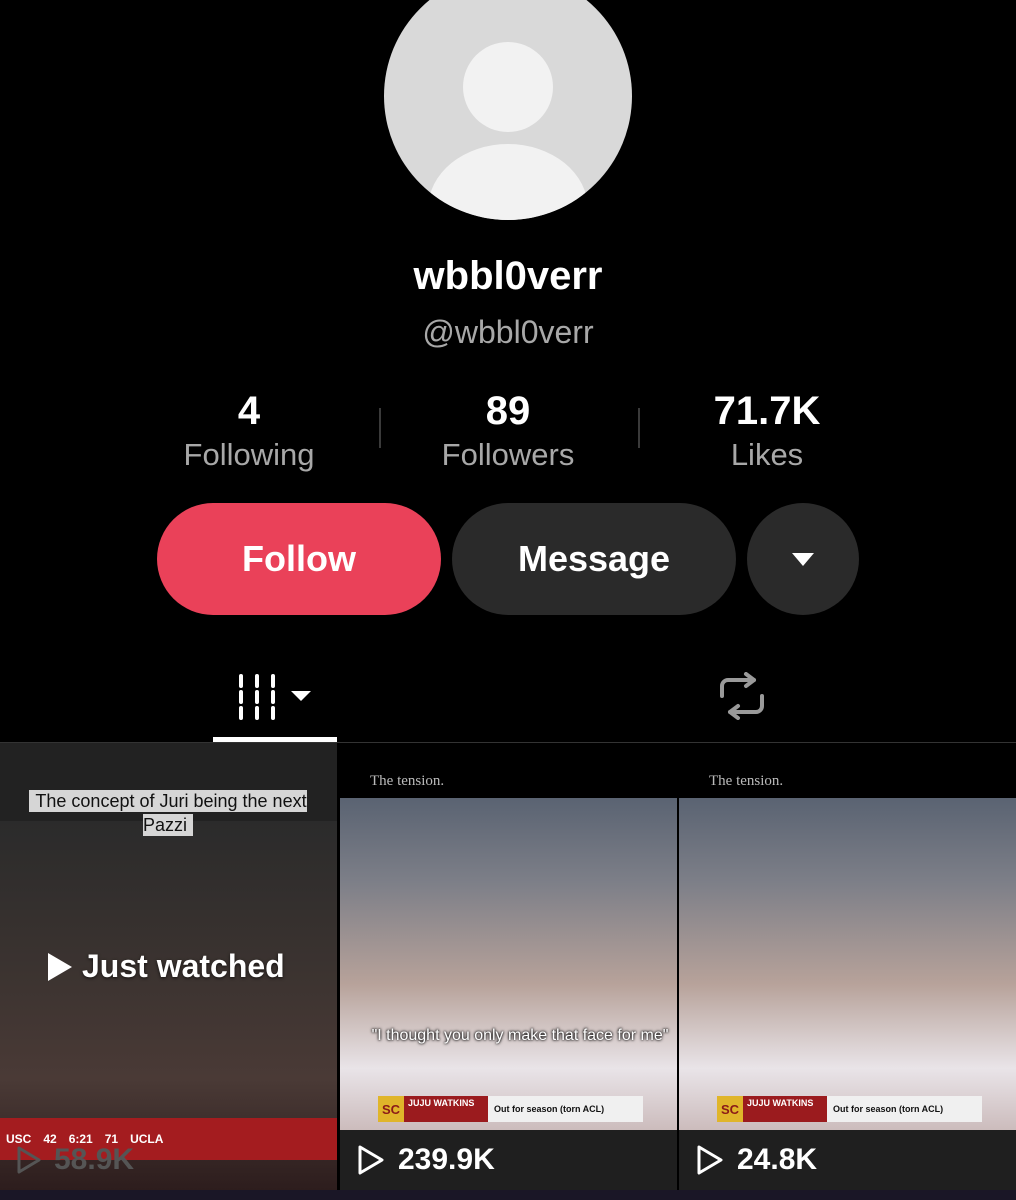  I want to click on stat-following-label: Following, so click(249, 454).